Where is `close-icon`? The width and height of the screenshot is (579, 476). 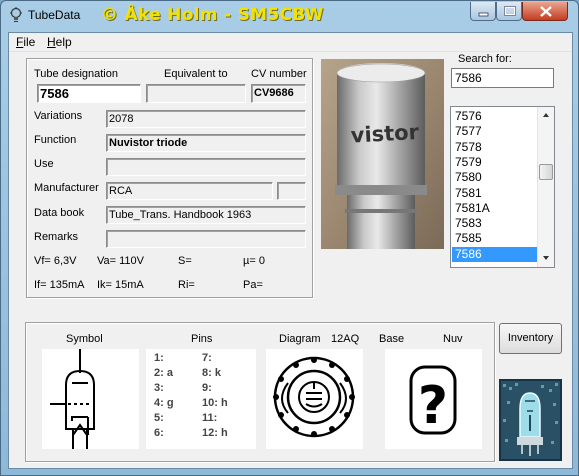
close-icon is located at coordinates (546, 11).